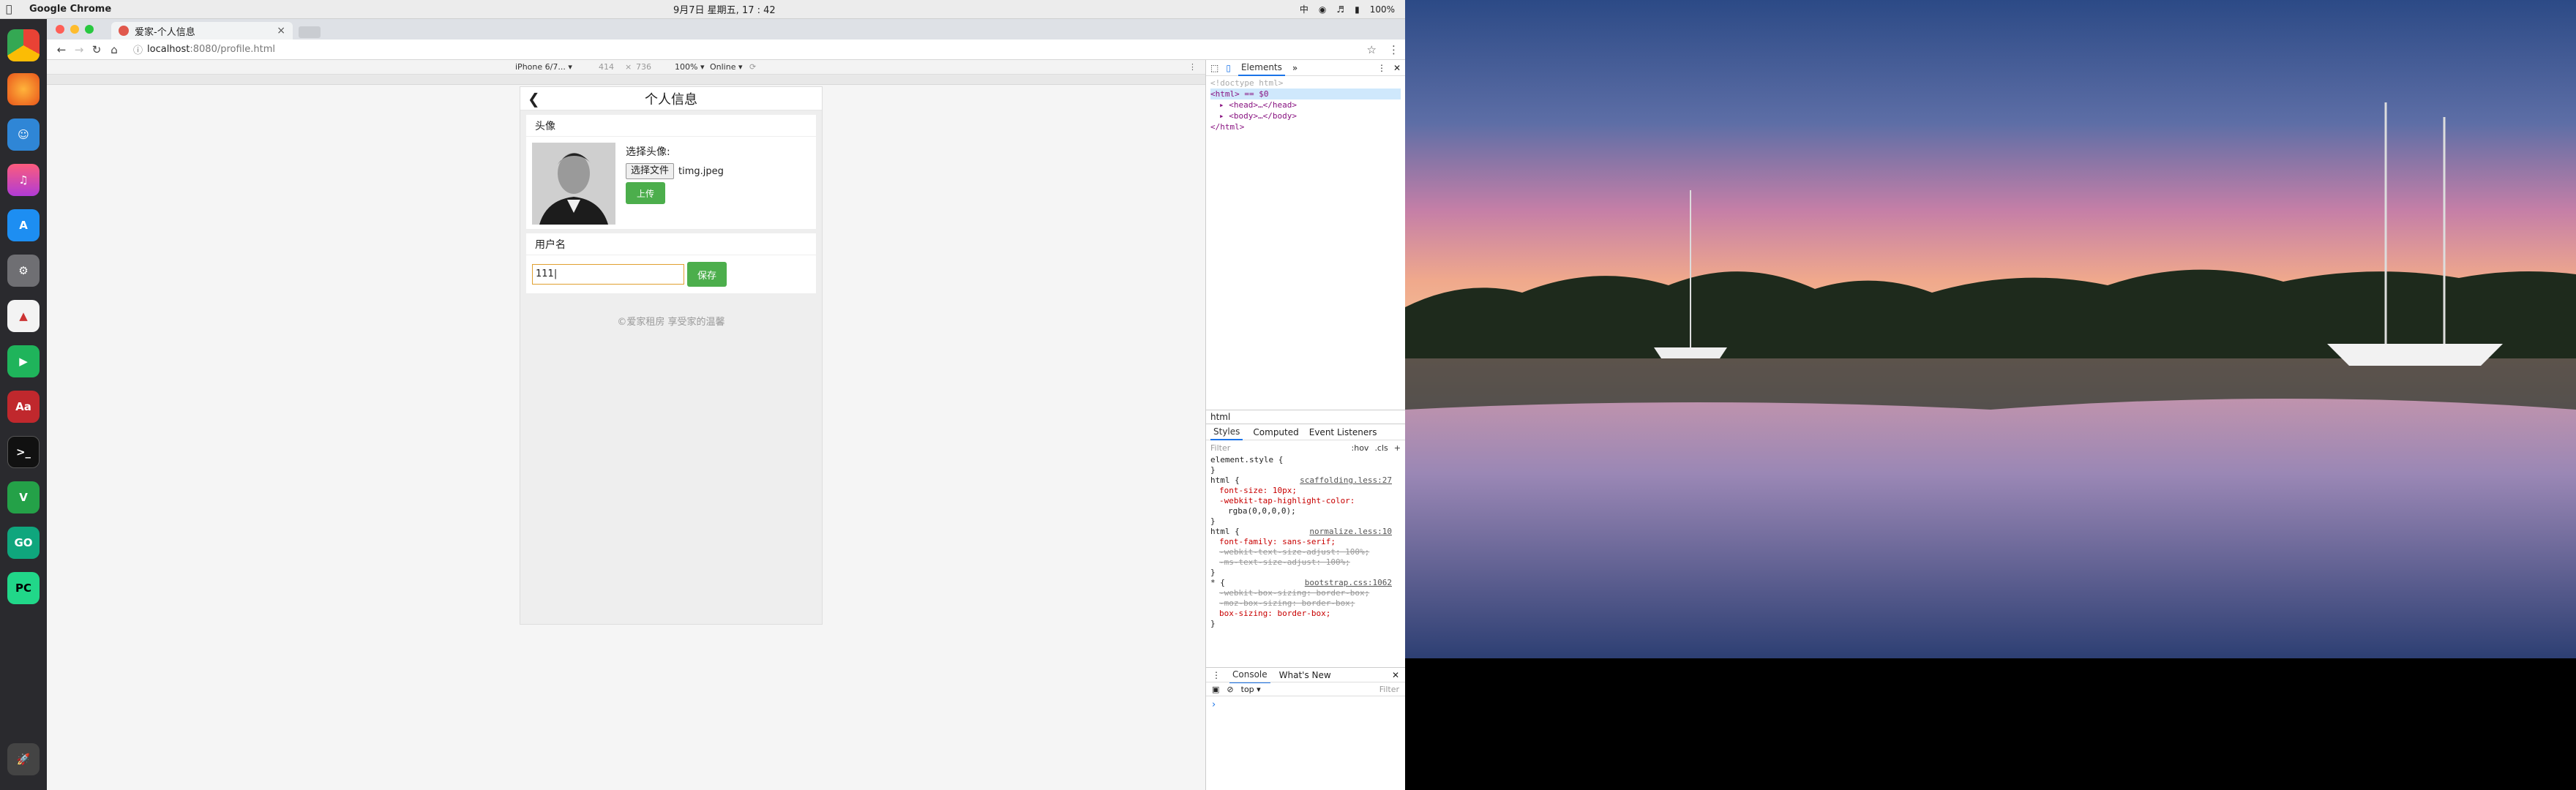 The height and width of the screenshot is (790, 2576). Describe the element at coordinates (1357, 9) in the screenshot. I see `battery-icon: ▮` at that location.